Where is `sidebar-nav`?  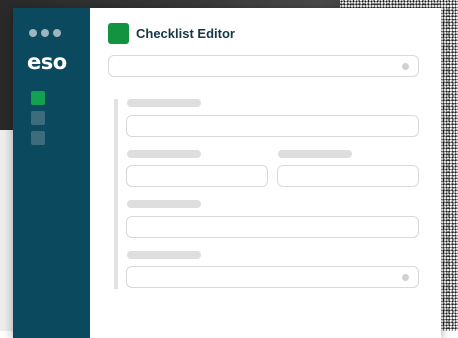 sidebar-nav is located at coordinates (38, 118).